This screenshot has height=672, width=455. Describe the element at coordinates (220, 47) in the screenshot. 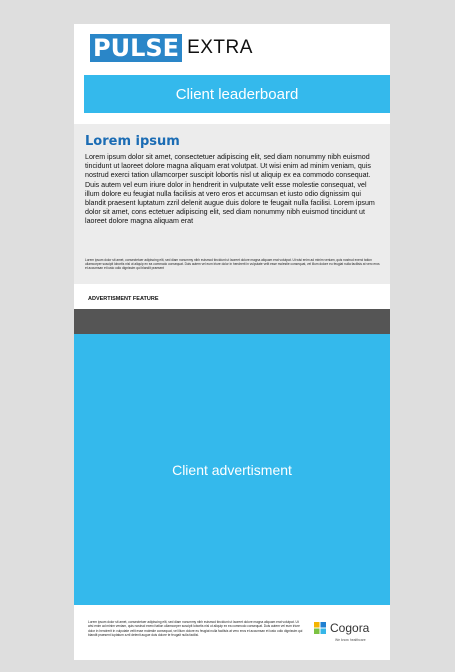

I see `logo-extra: EXTRA` at that location.